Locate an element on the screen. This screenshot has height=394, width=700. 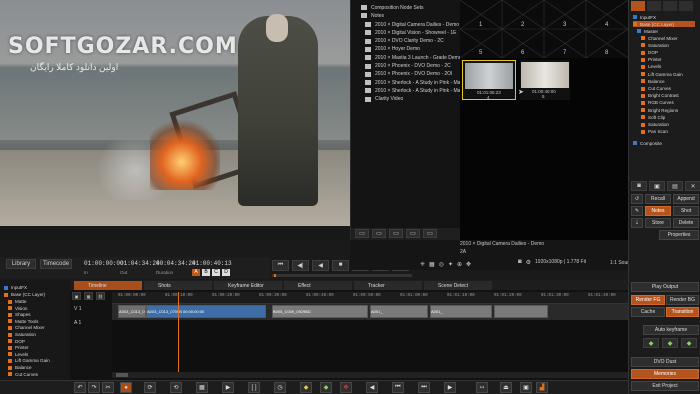
record-icon: ● is located at coordinates (126, 387).